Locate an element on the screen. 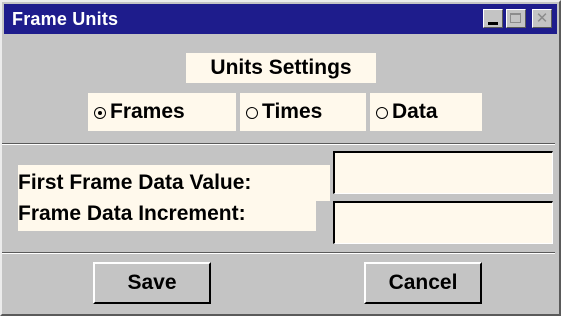 The width and height of the screenshot is (561, 316). section-title: Units Settings is located at coordinates (281, 68).